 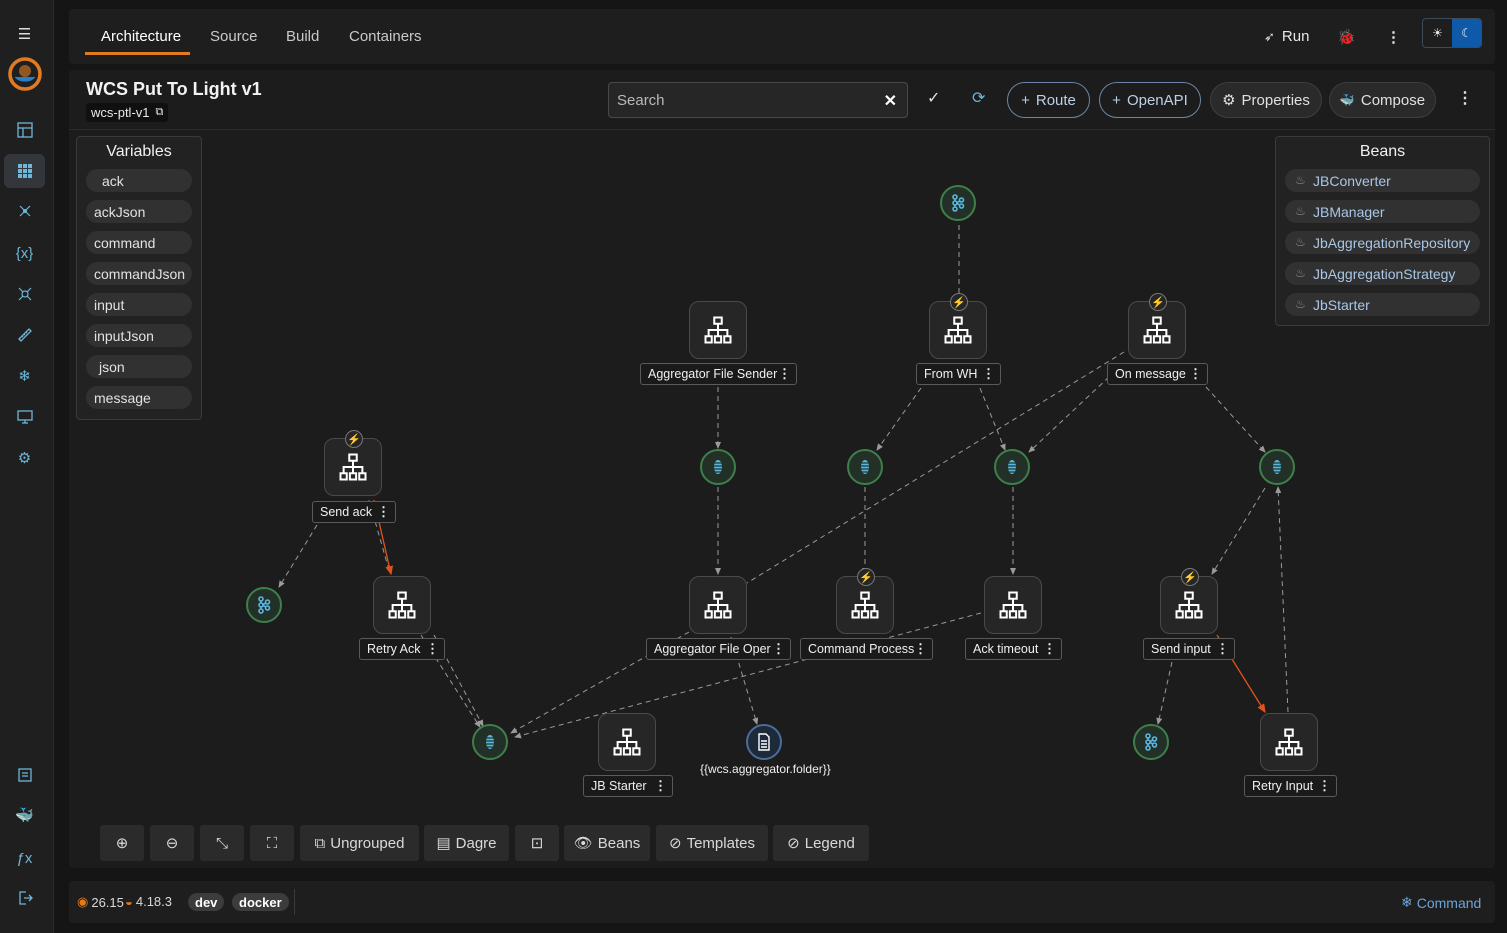 I want to click on check-icon: ✓, so click(x=933, y=98).